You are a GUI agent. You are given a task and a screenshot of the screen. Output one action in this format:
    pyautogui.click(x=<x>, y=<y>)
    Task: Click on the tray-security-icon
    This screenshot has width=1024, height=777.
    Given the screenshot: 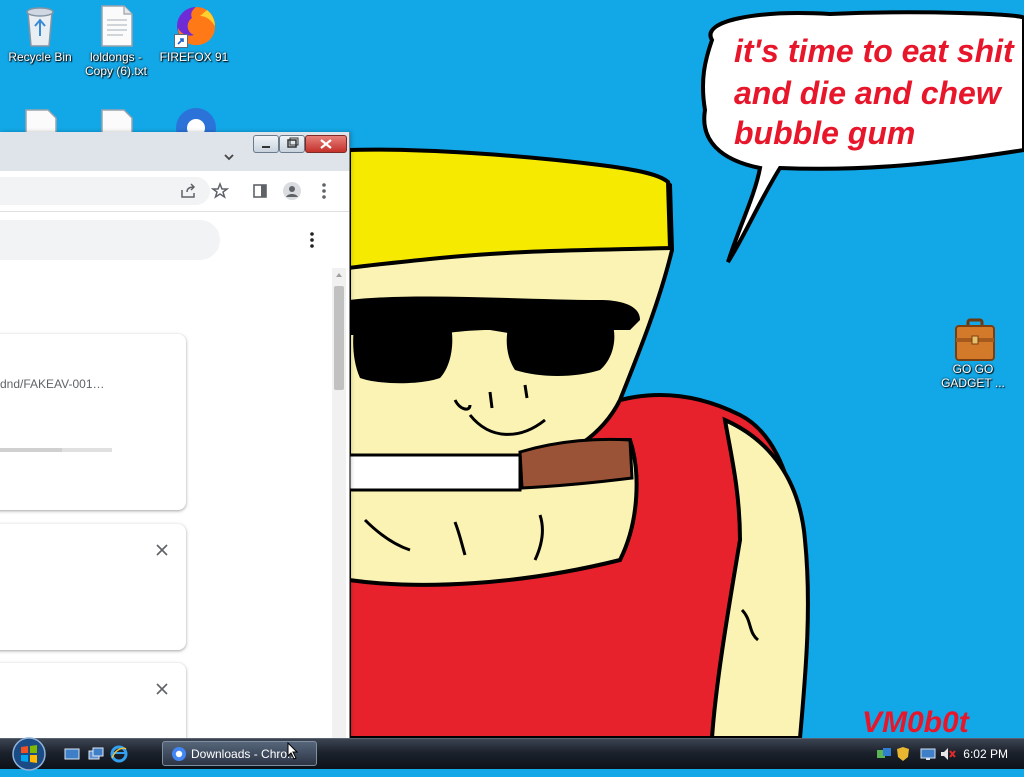 What is the action you would take?
    pyautogui.click(x=903, y=754)
    